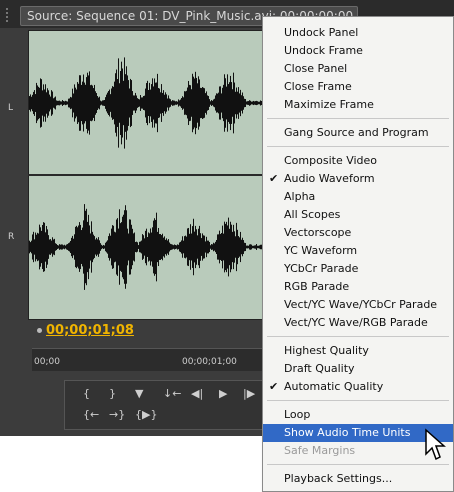 Image resolution: width=454 pixels, height=492 pixels. I want to click on menu-item-label: Automatic Quality, so click(334, 386).